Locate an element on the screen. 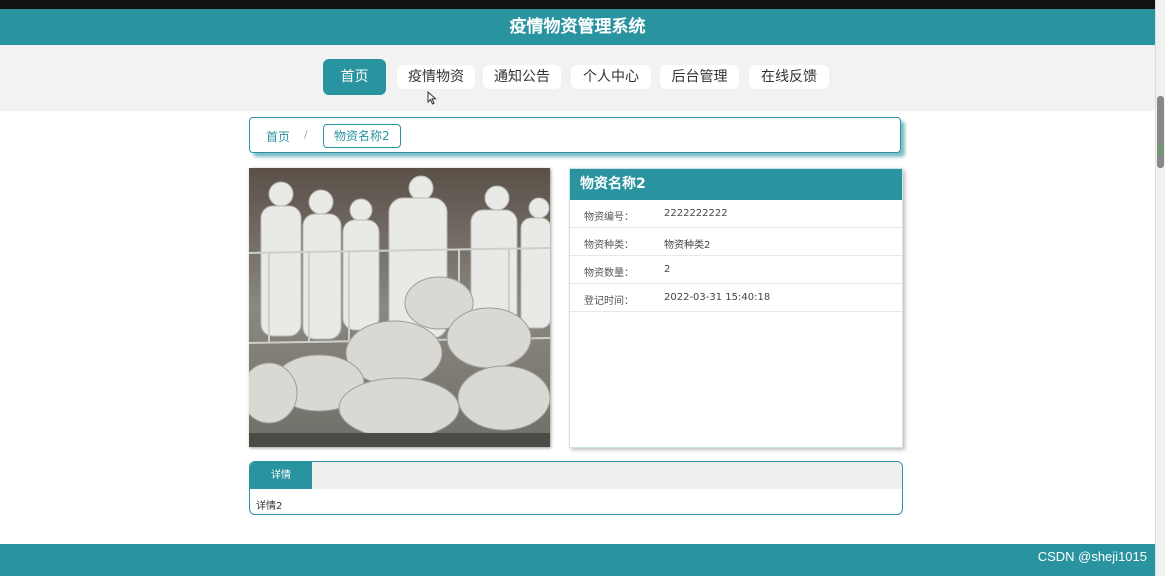 This screenshot has height=576, width=1165. site-title: 疫情物资管理系统 is located at coordinates (577, 27).